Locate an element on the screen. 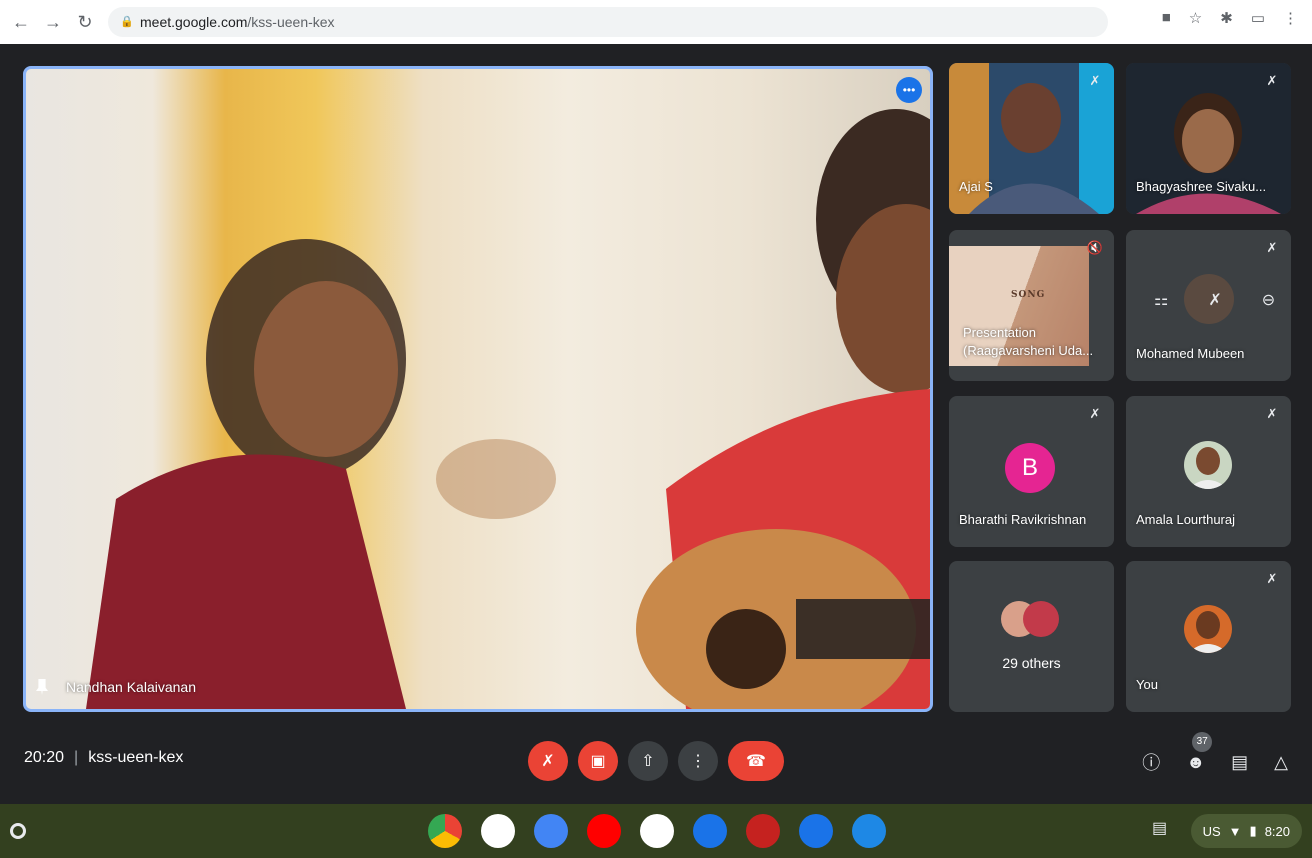  back-icon: ← is located at coordinates (21, 22).